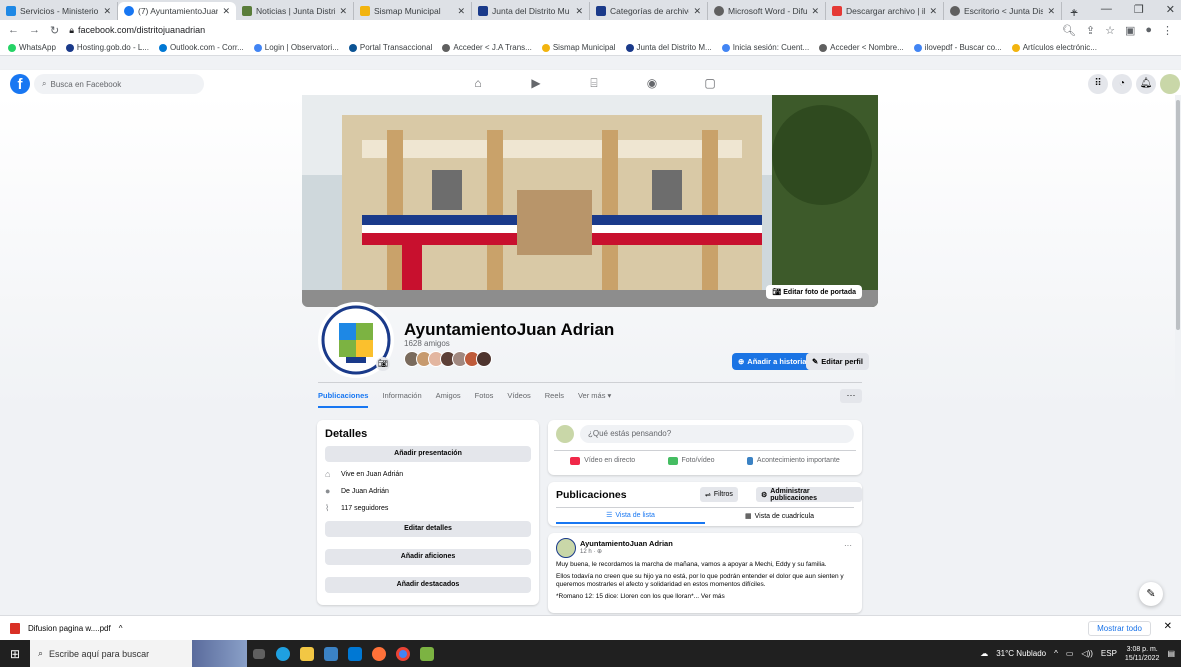  What do you see at coordinates (20, 84) in the screenshot?
I see `facebook-logo-icon: f` at bounding box center [20, 84].